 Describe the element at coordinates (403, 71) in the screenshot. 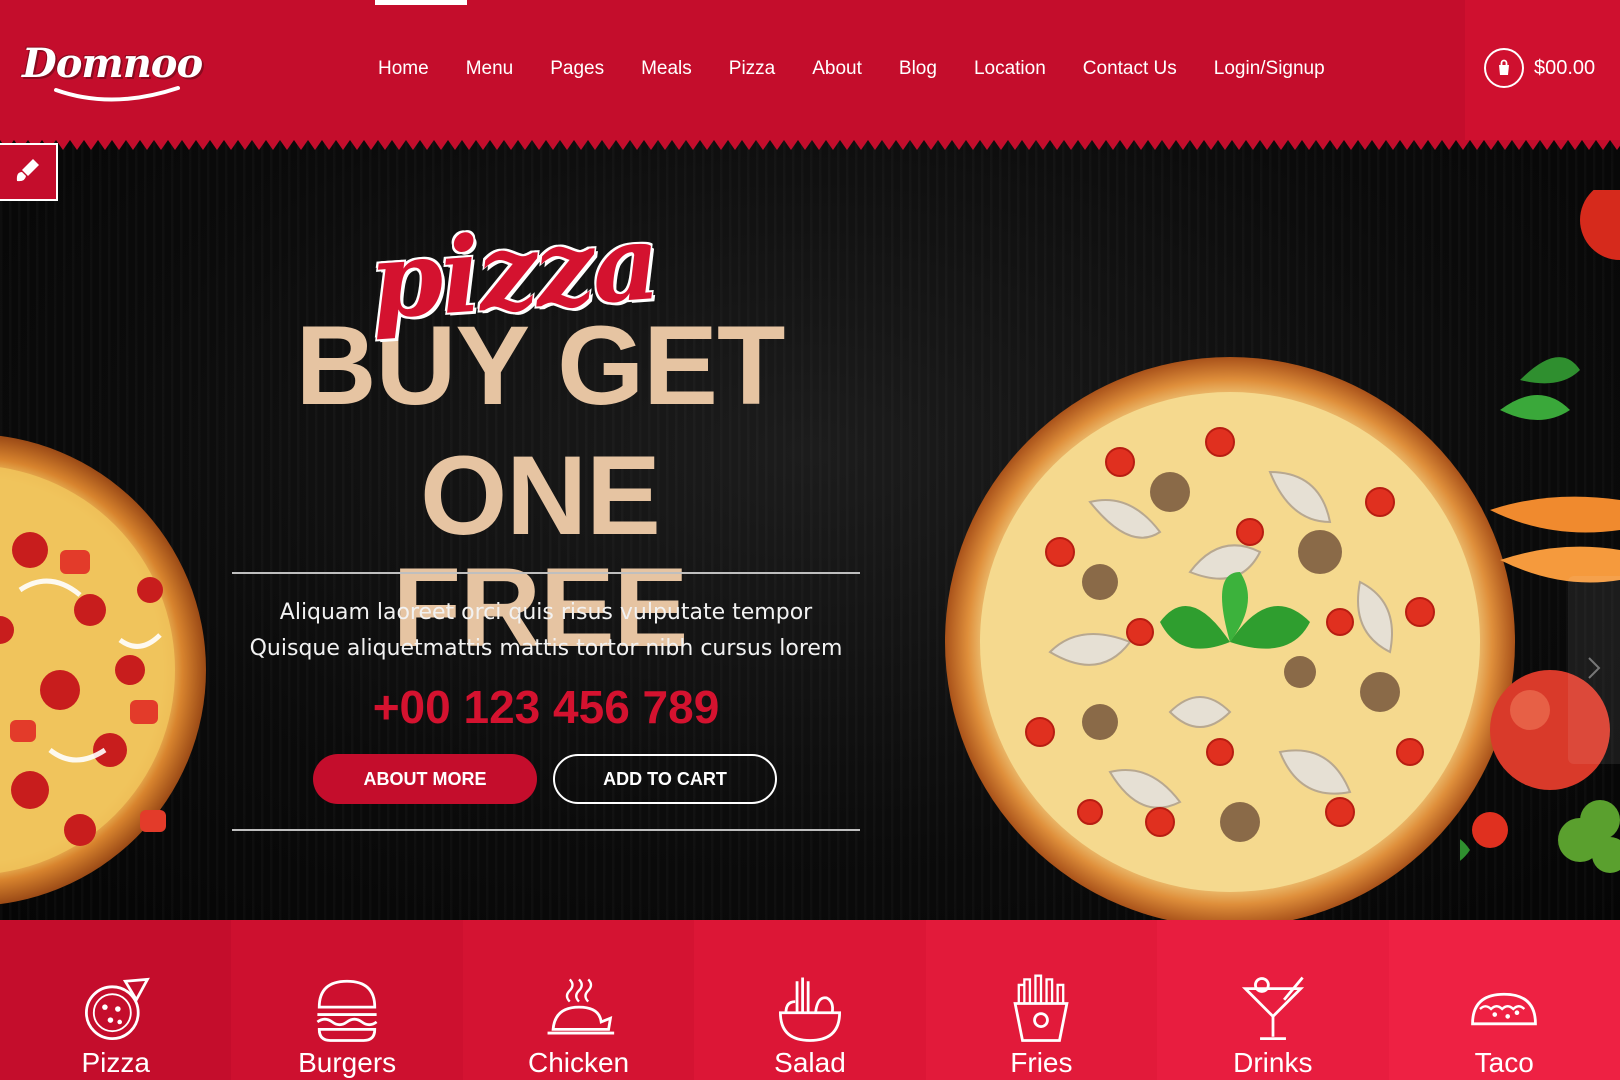

I see `nav-item-home: Home` at that location.